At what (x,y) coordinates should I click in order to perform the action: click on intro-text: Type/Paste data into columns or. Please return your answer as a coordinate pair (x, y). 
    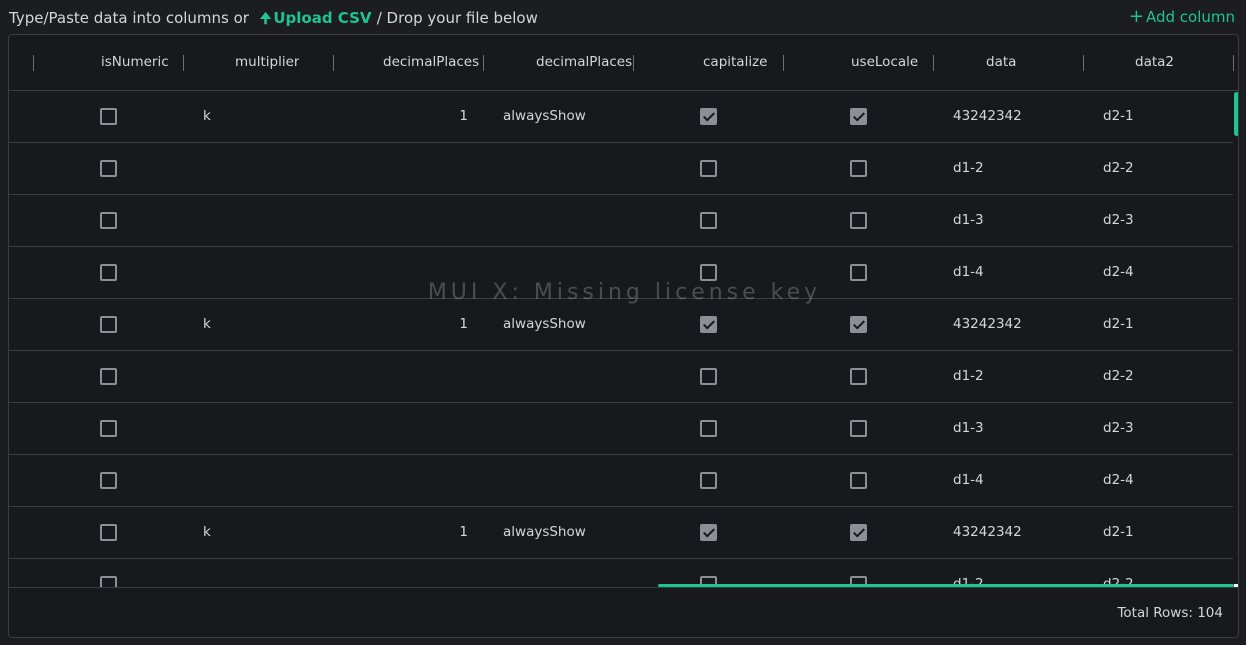
    Looking at the image, I should click on (129, 18).